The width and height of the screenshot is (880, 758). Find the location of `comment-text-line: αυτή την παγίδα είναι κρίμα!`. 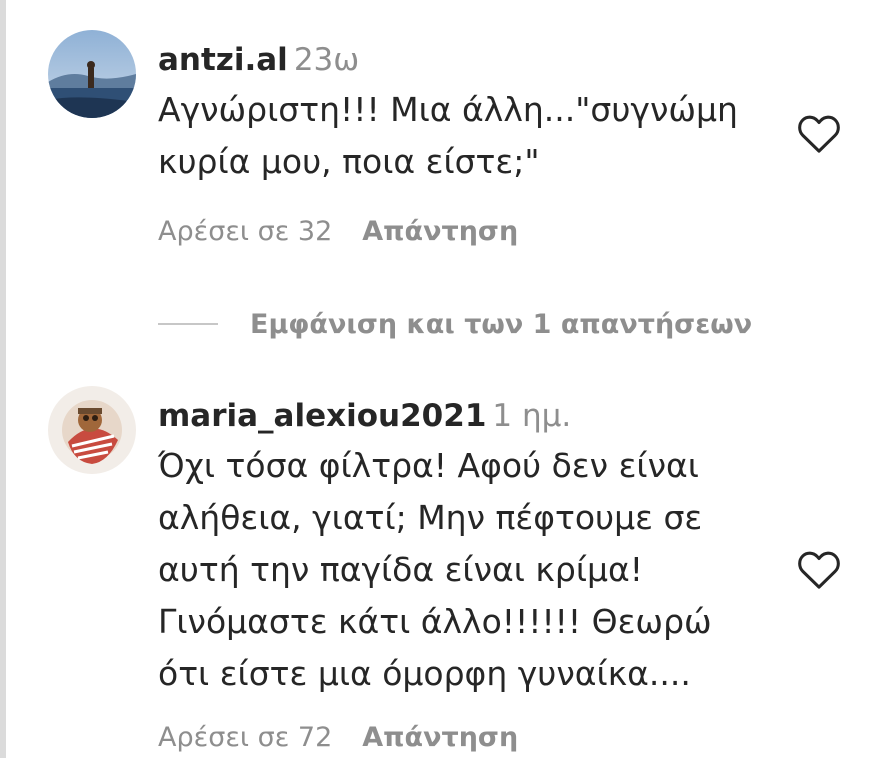

comment-text-line: αυτή την παγίδα είναι κρίμα! is located at coordinates (400, 569).